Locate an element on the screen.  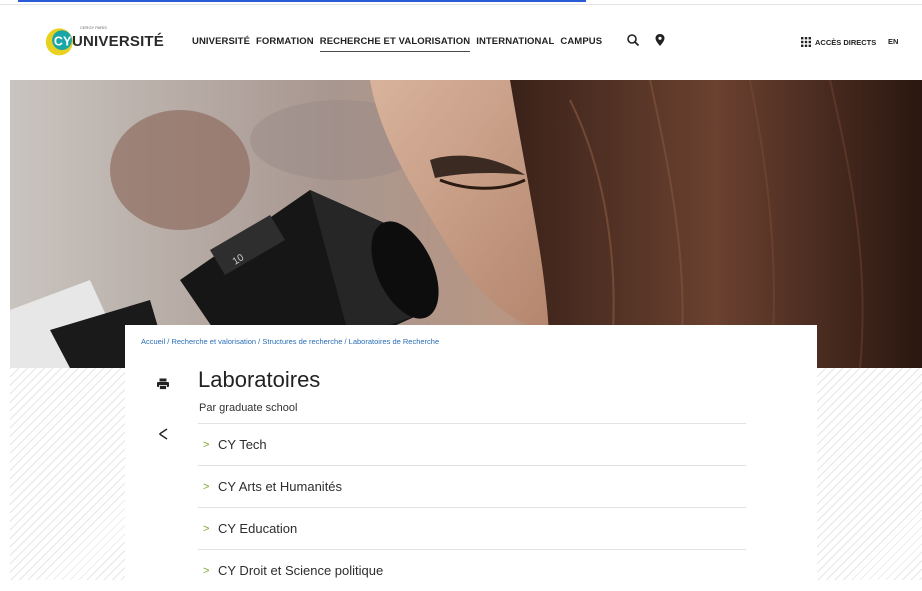
left-hatch-pattern is located at coordinates (67, 474).